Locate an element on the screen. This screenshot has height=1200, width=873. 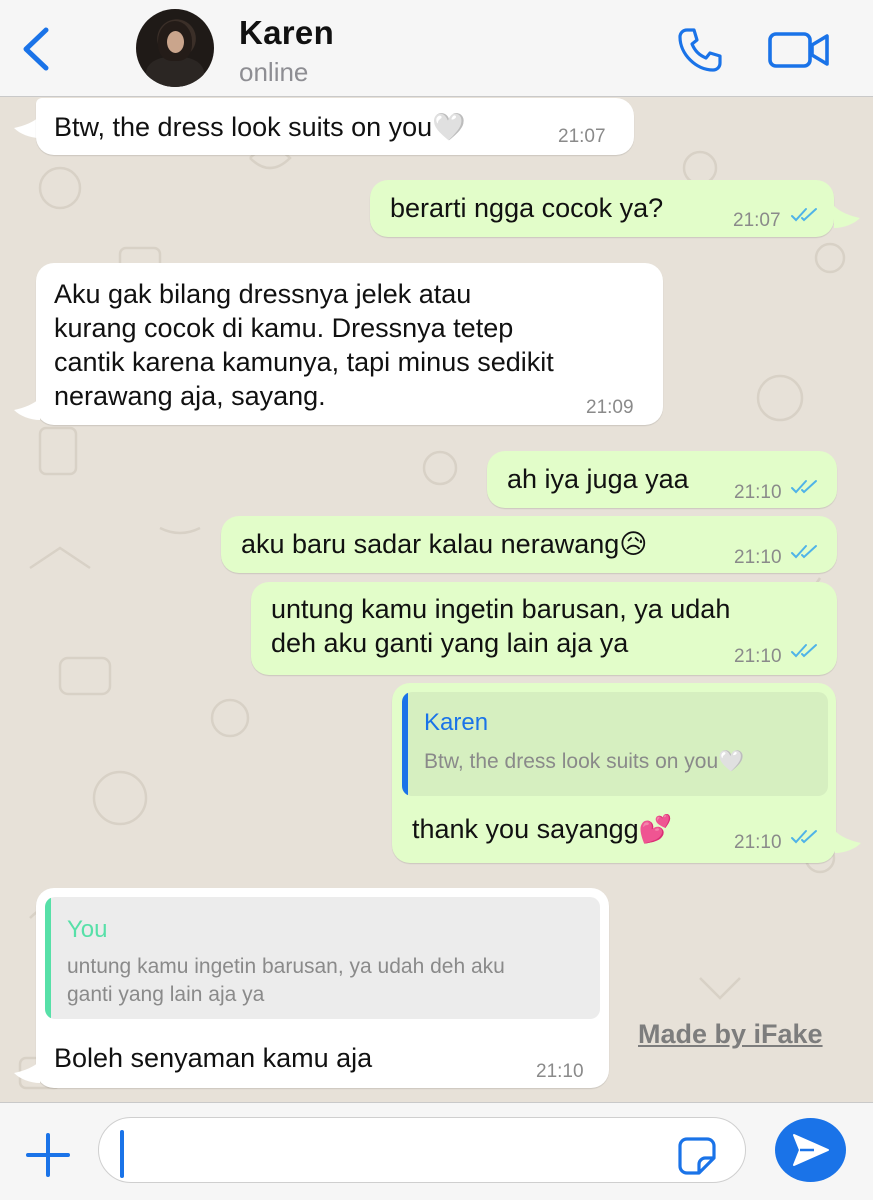
quoted-message: Karen Btw, the dress look suits on you🤍 is located at coordinates (615, 744).